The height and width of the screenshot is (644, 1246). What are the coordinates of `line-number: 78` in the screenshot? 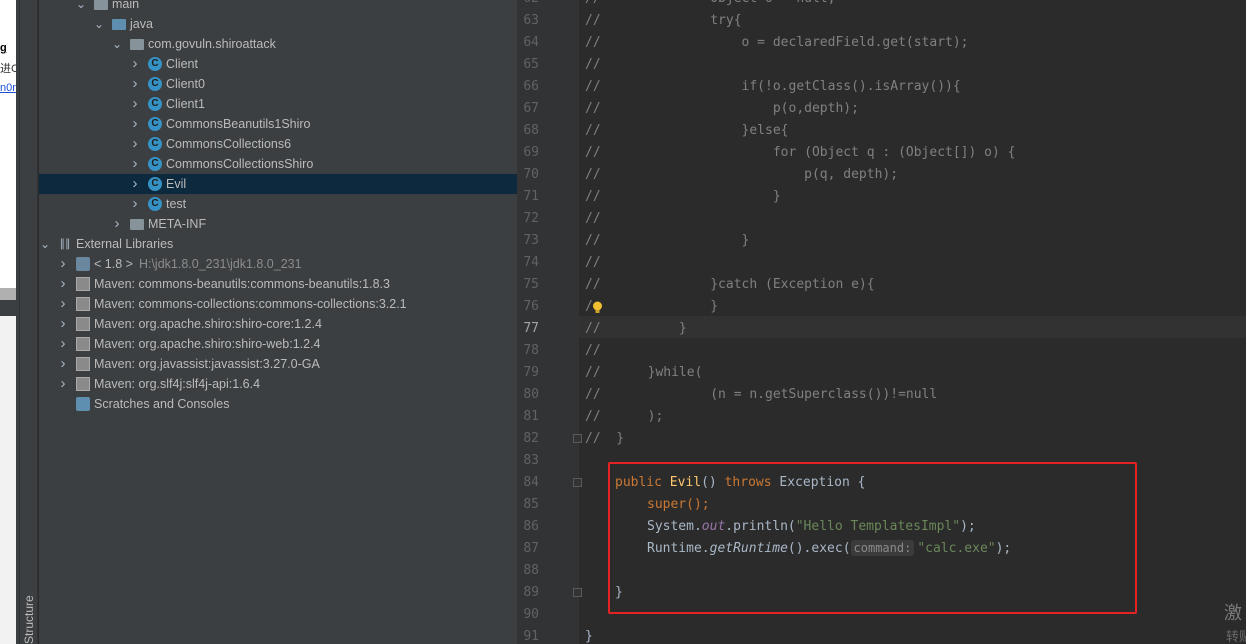 It's located at (531, 350).